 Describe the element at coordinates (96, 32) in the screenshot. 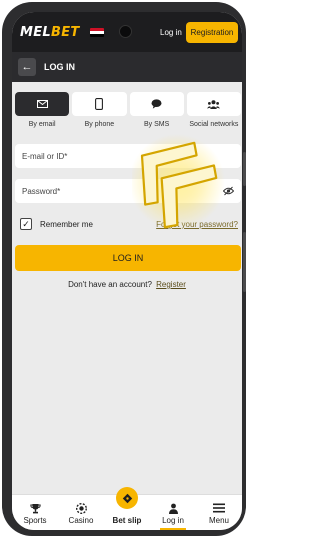

I see `egypt-flag-icon` at that location.